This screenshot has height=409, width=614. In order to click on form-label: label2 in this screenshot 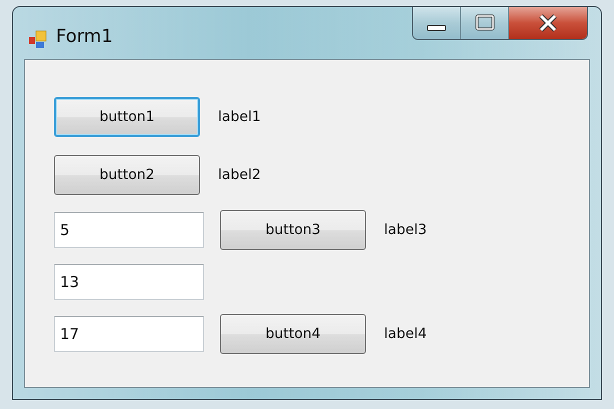, I will do `click(239, 175)`.